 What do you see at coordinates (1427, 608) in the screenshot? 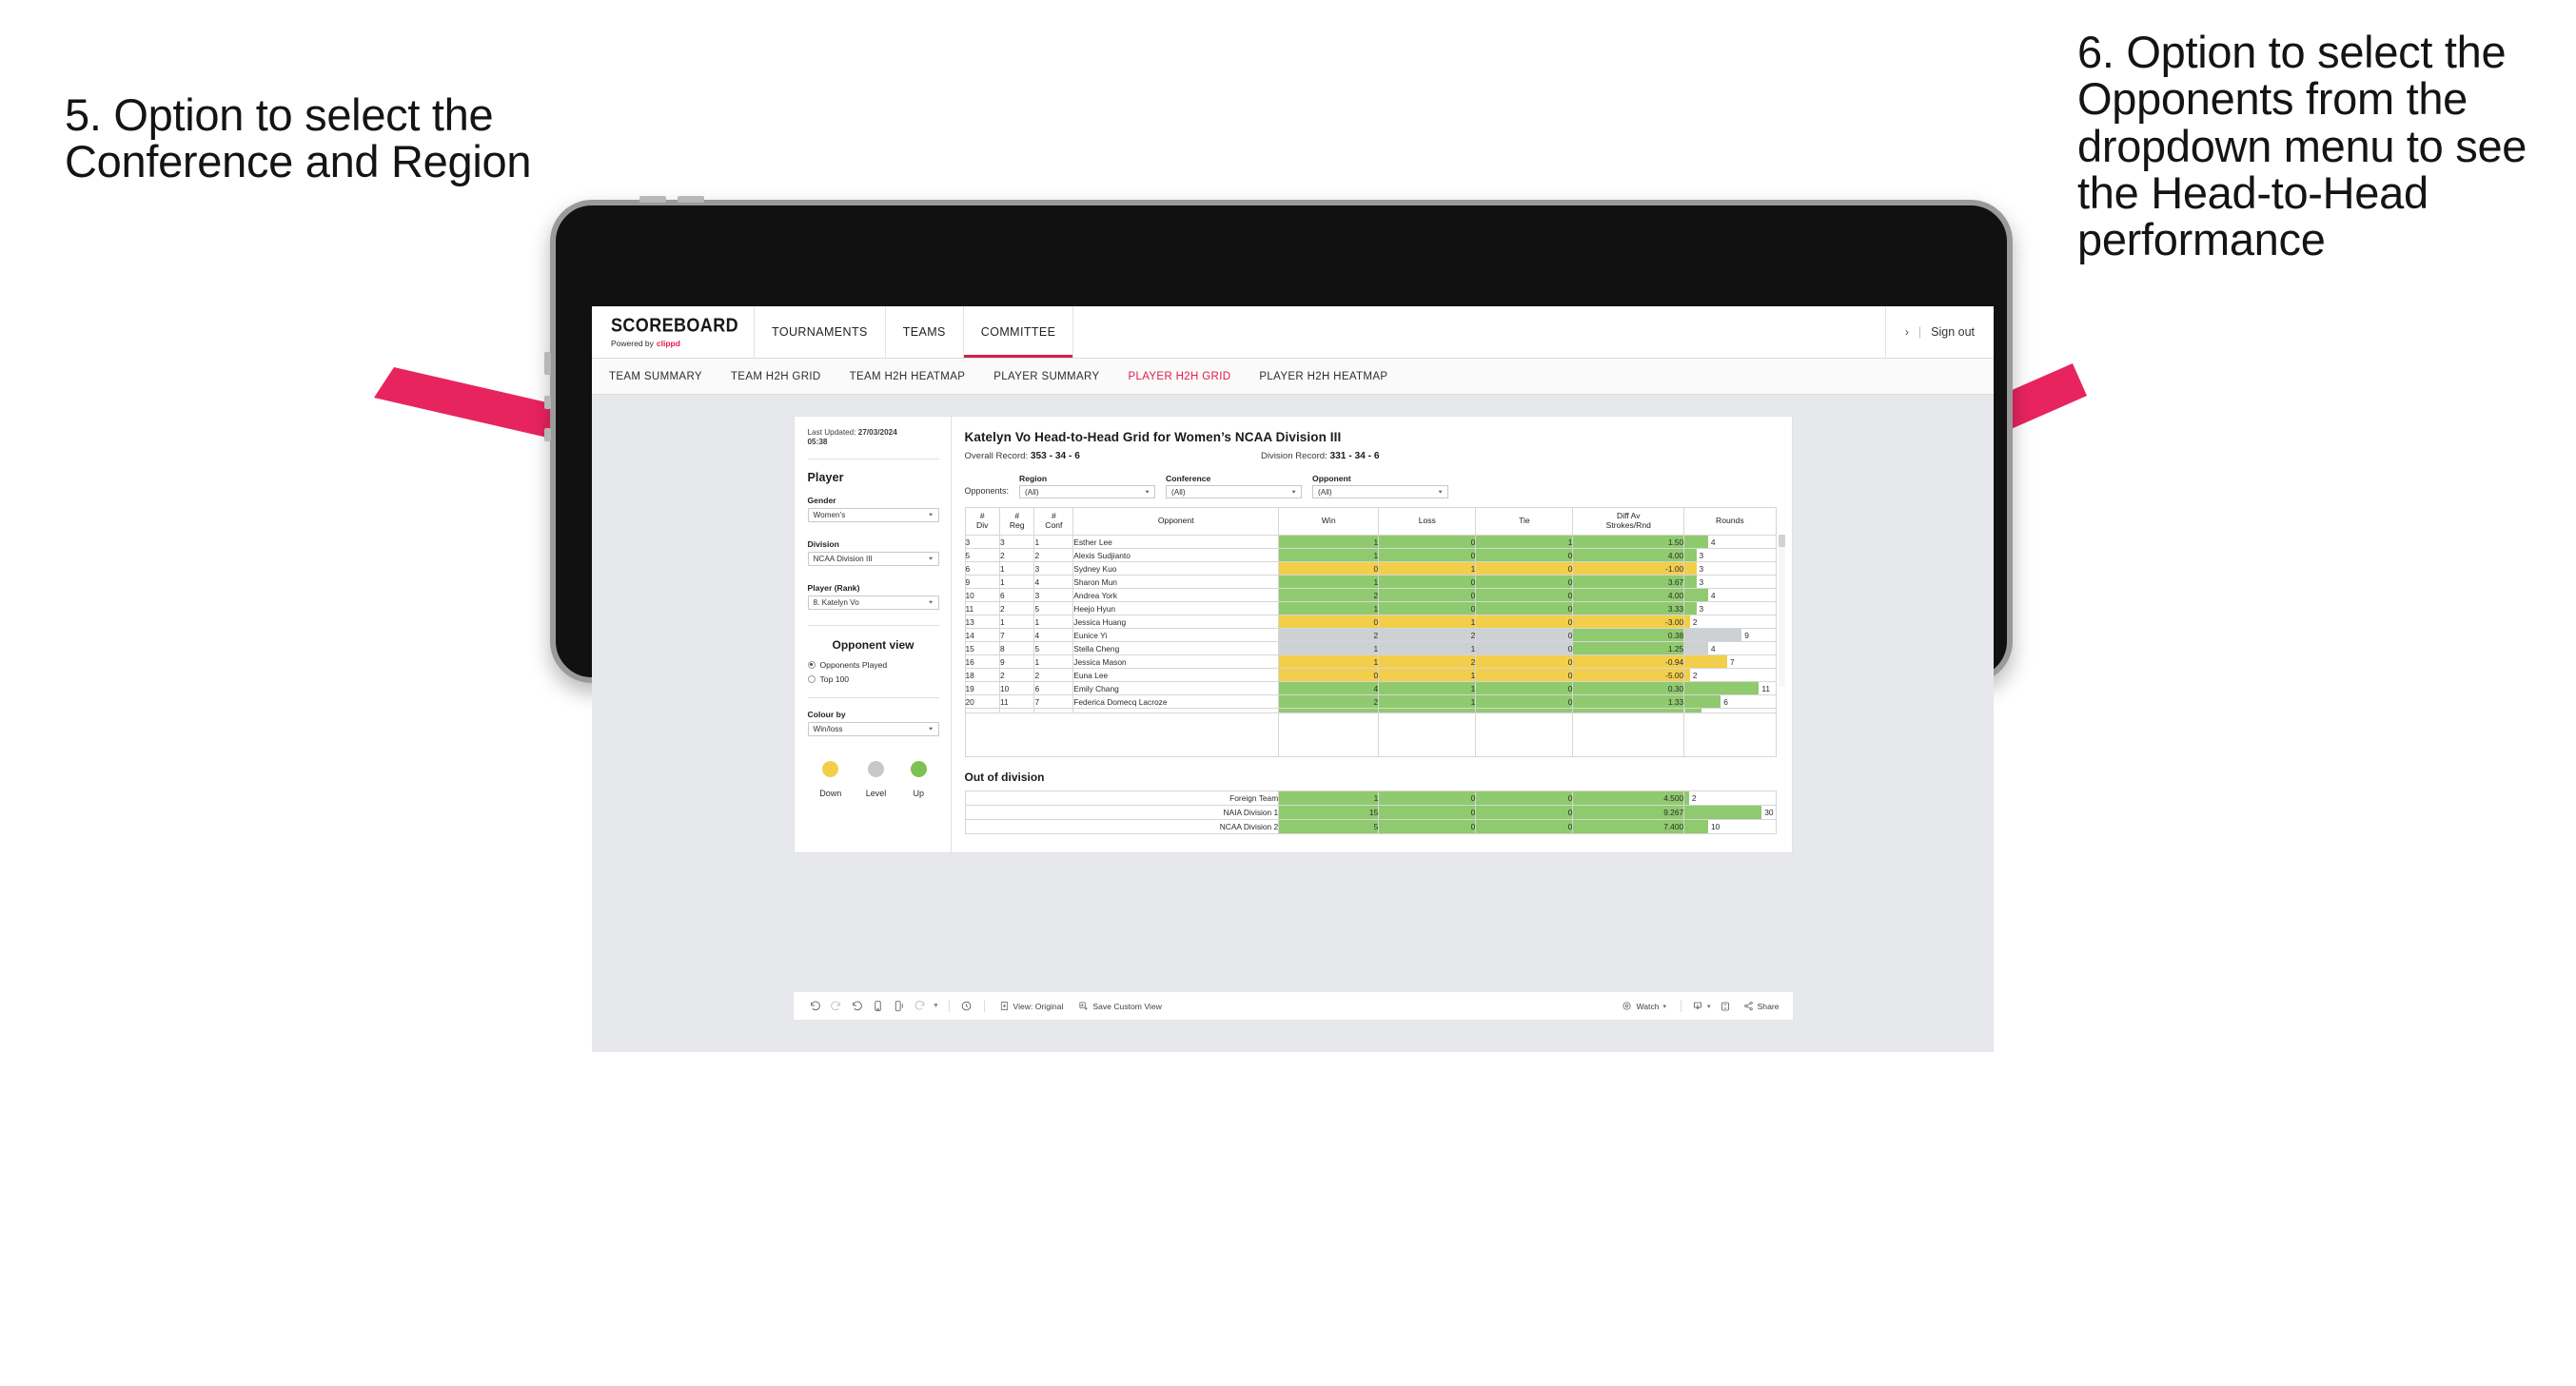
I see `cell-loss: 0` at bounding box center [1427, 608].